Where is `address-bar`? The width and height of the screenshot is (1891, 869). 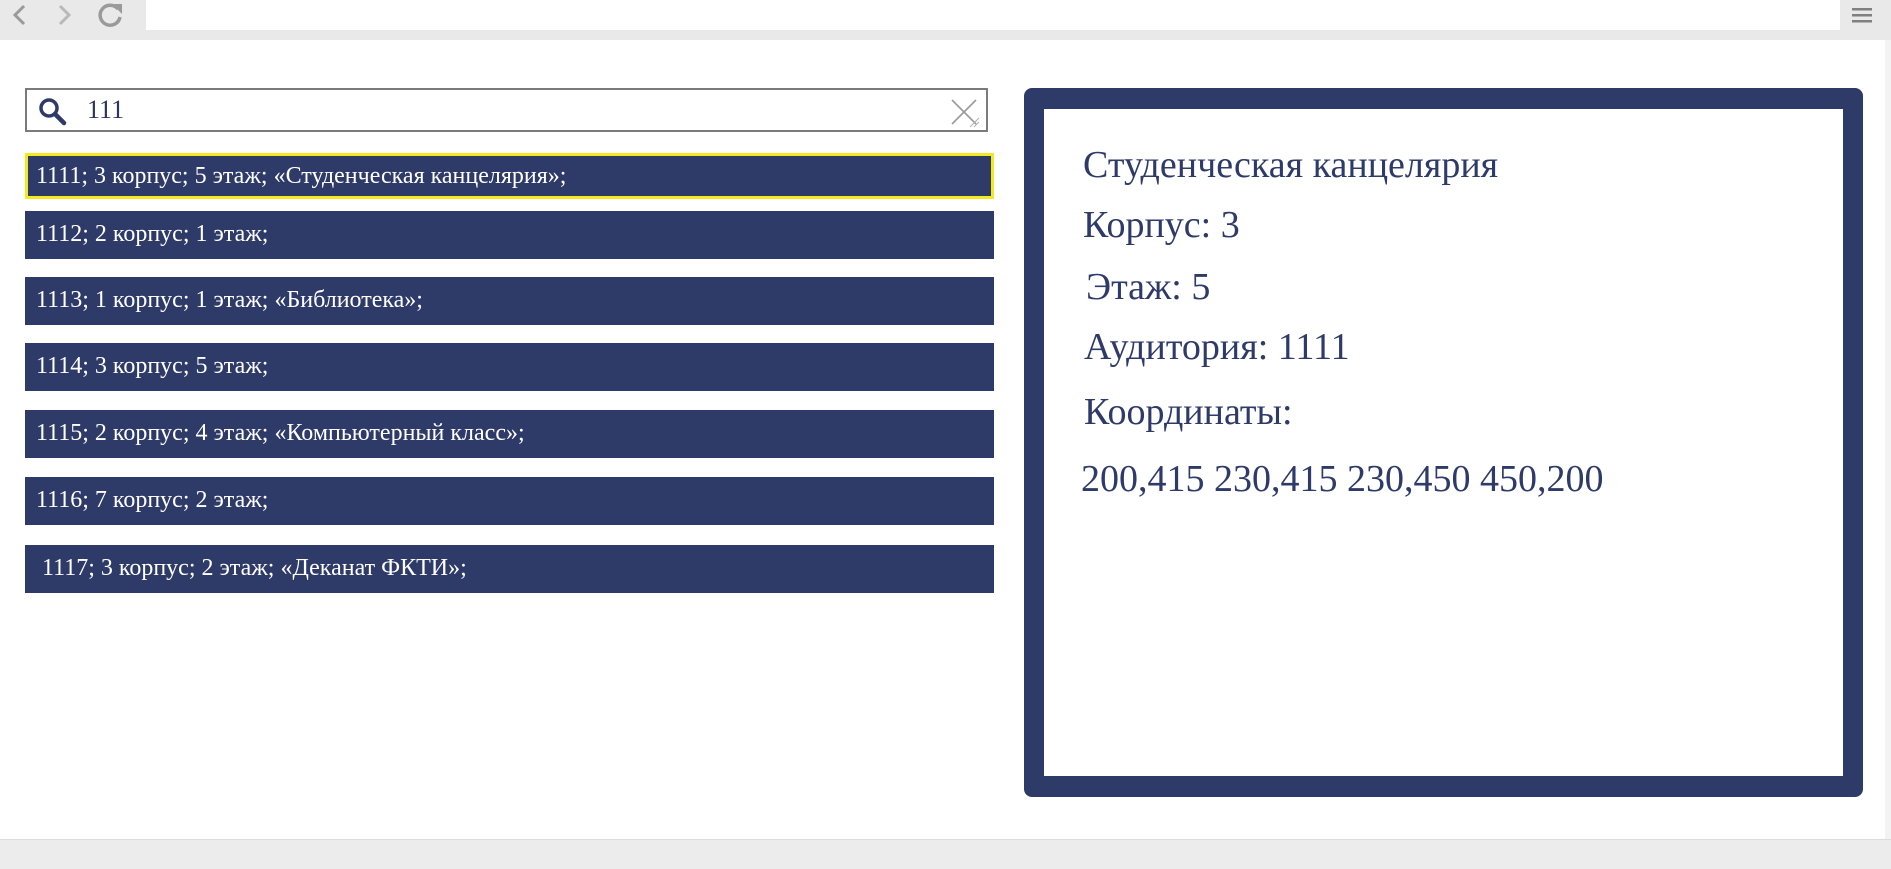
address-bar is located at coordinates (993, 15).